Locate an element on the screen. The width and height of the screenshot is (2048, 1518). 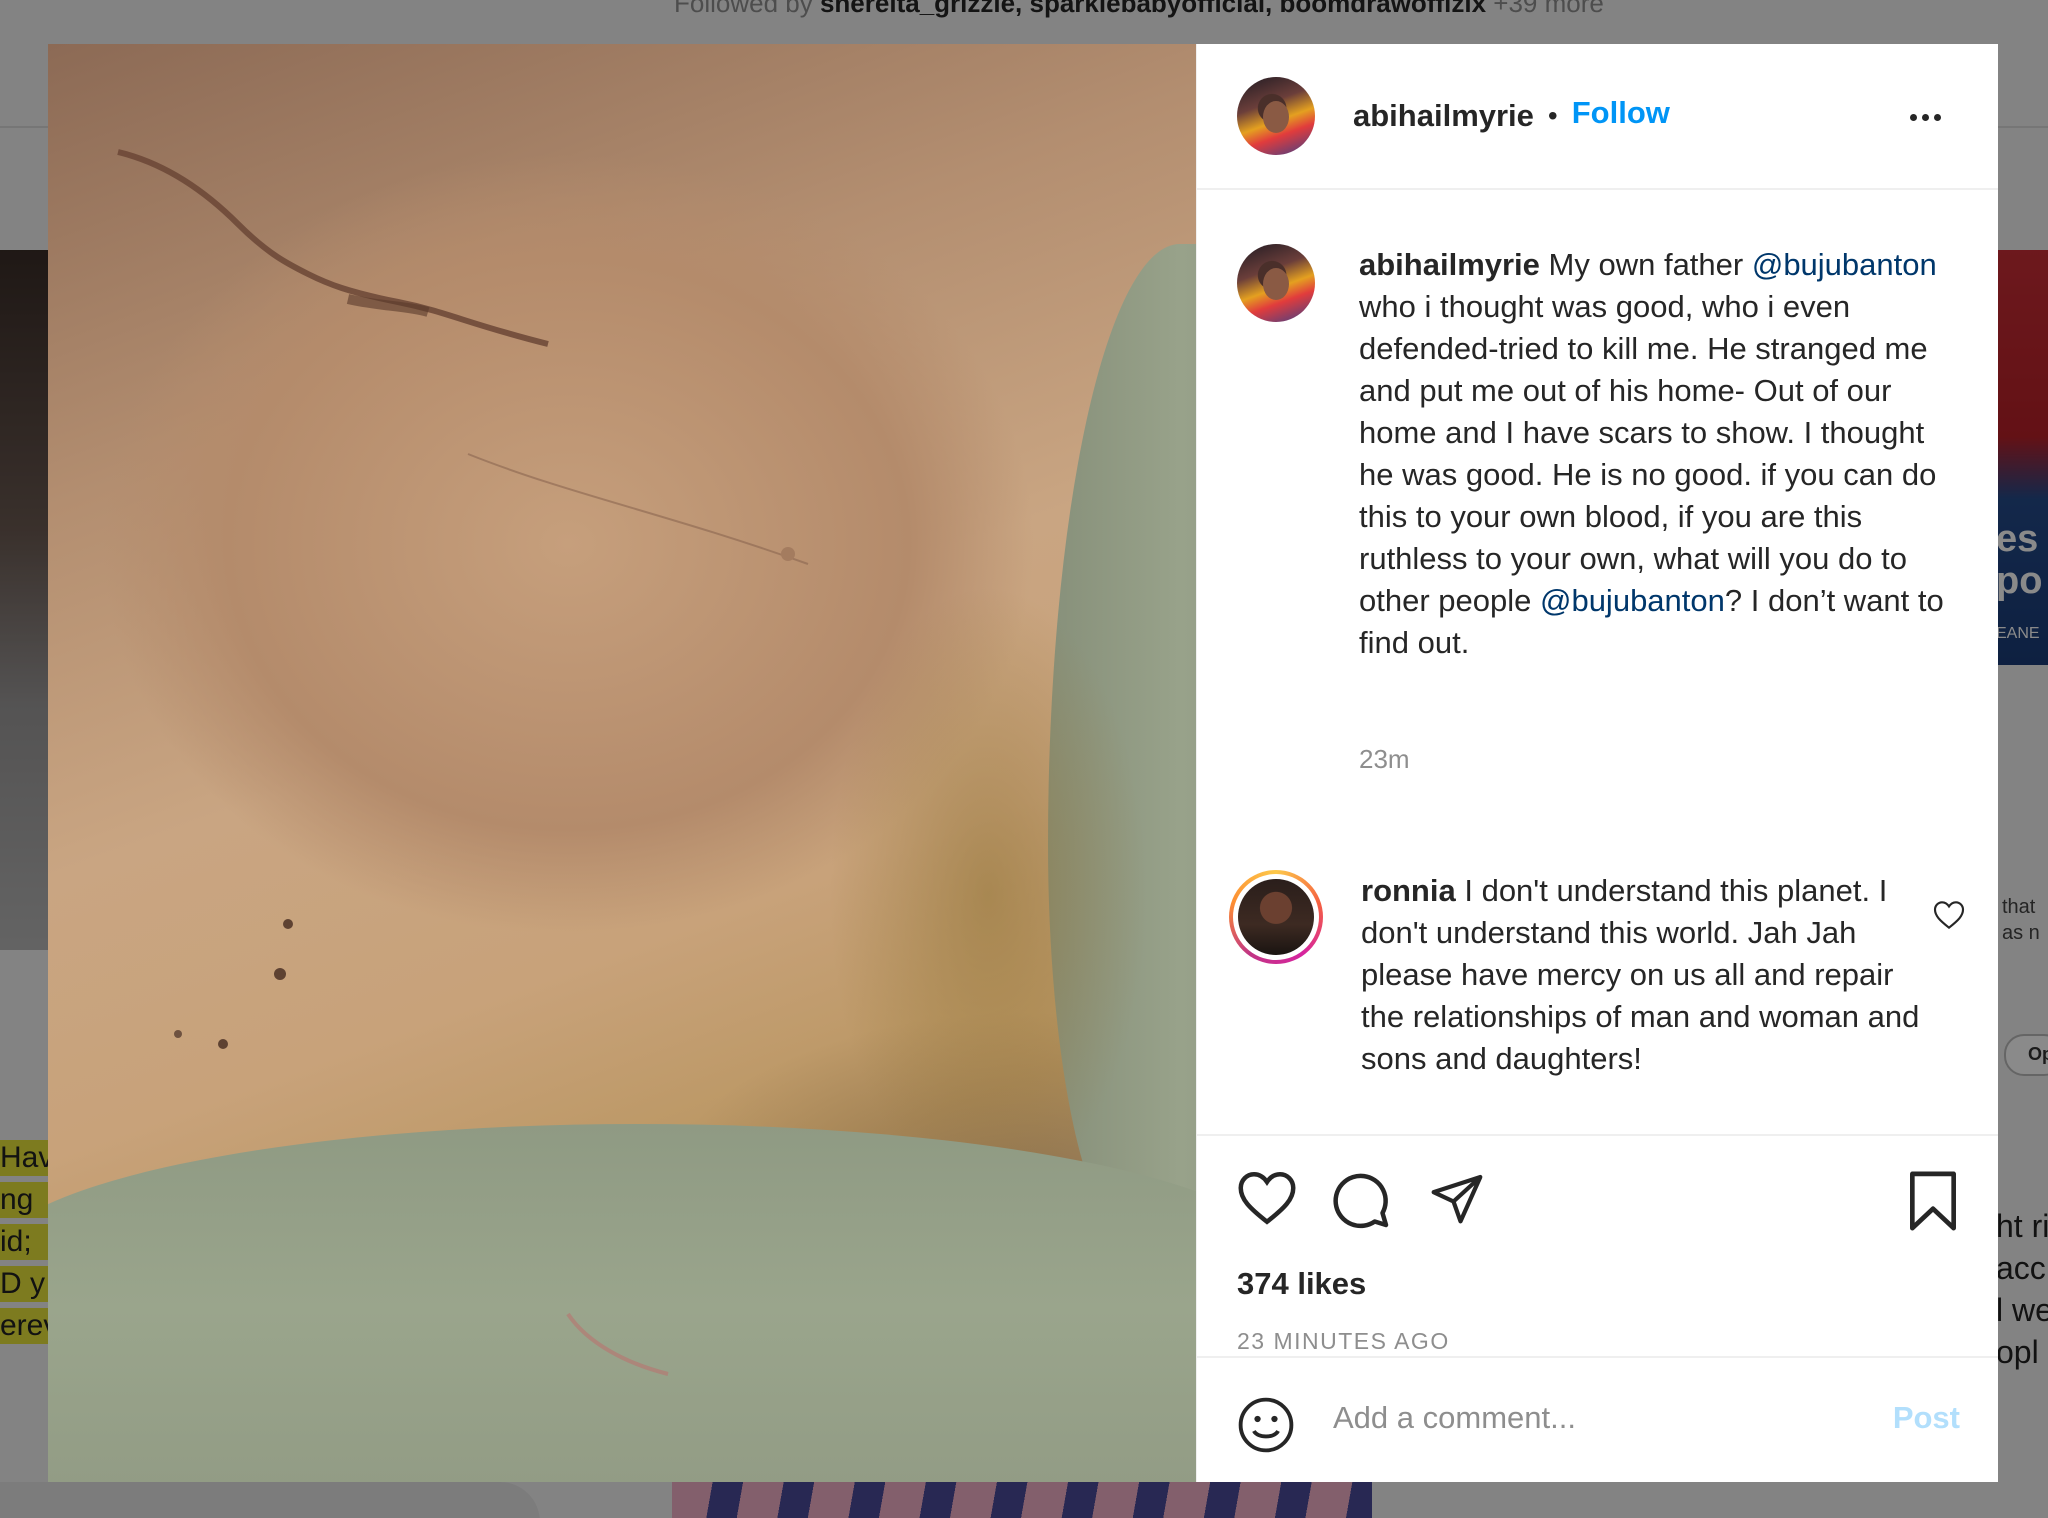
add-comment-bar: Post is located at coordinates (1597, 1419).